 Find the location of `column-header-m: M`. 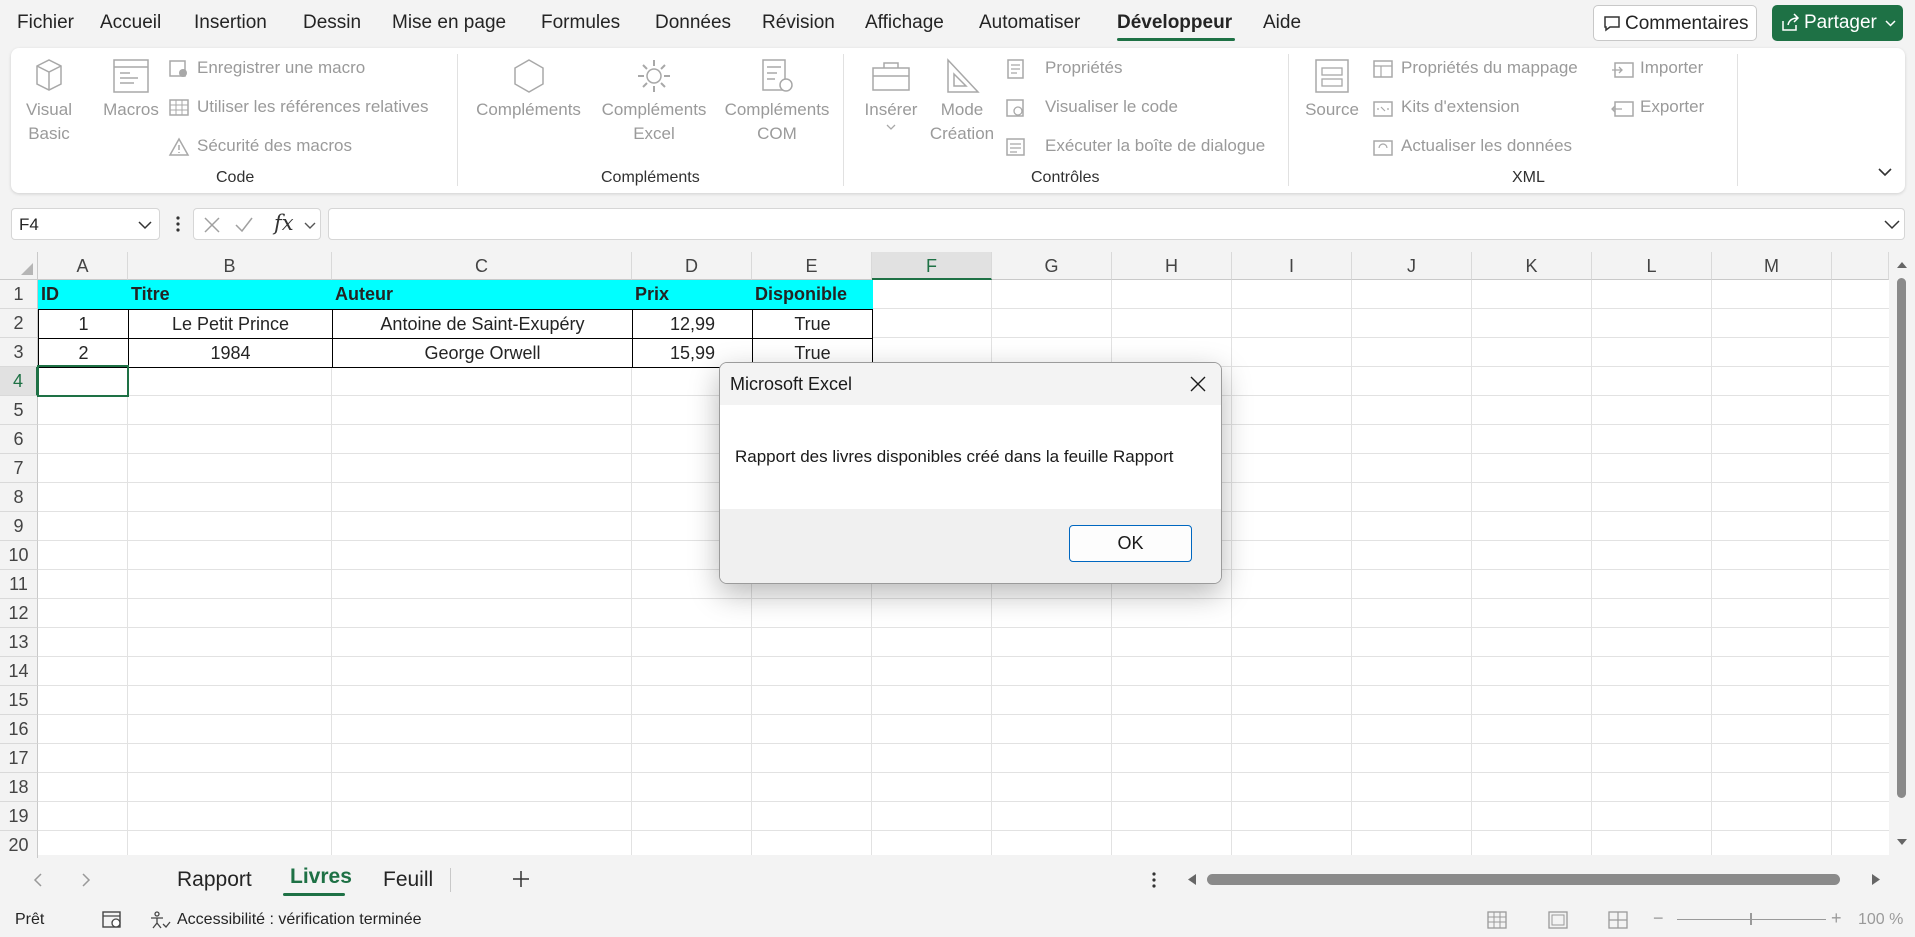

column-header-m: M is located at coordinates (1772, 266).